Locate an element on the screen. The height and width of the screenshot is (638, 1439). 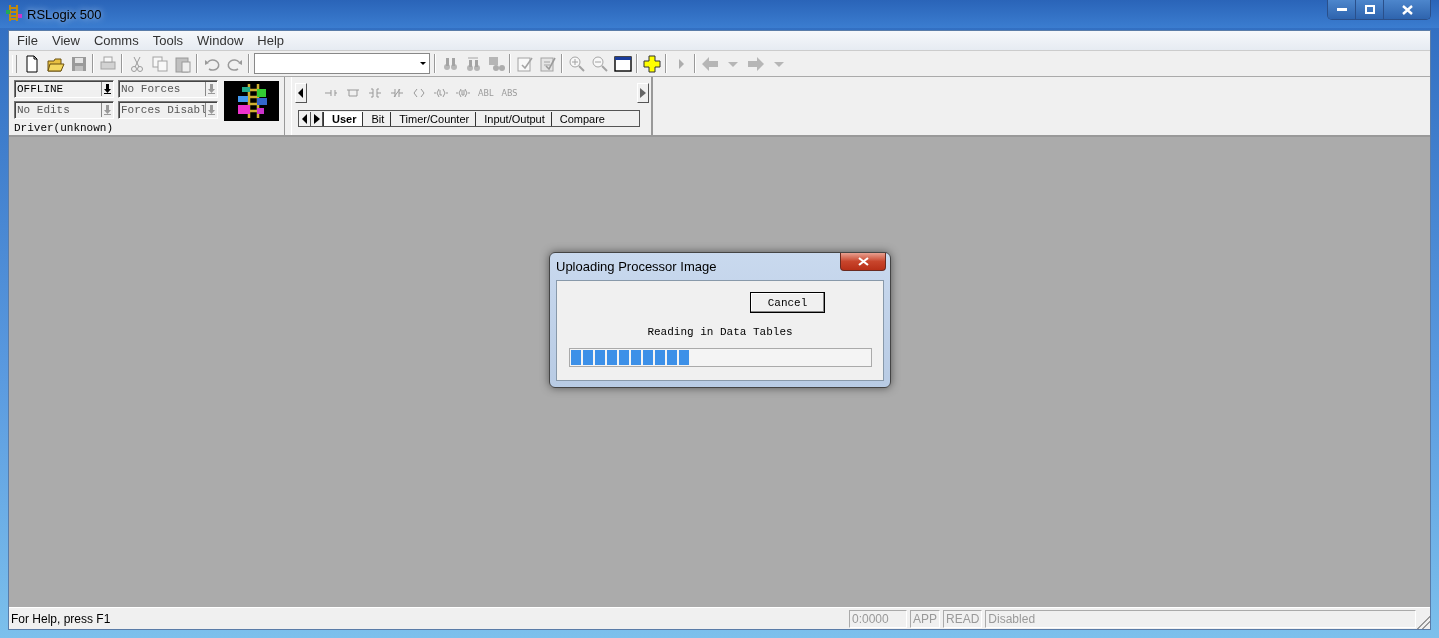
palette-tab: Timer/Counter is located at coordinates (433, 119).